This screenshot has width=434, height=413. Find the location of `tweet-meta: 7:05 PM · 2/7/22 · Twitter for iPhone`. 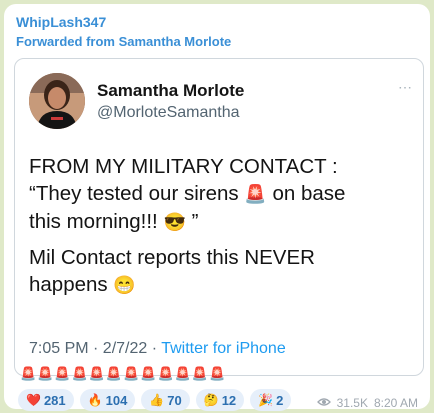

tweet-meta: 7:05 PM · 2/7/22 · Twitter for iPhone is located at coordinates (157, 349).